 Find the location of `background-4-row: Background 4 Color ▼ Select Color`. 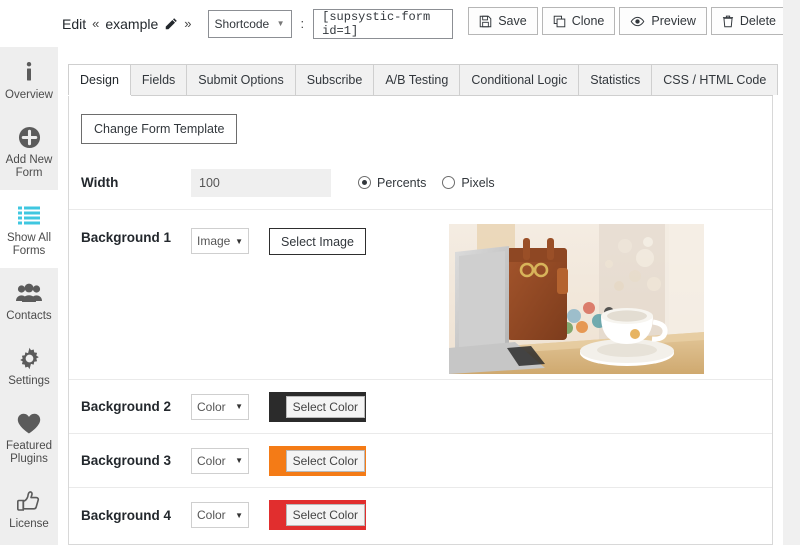

background-4-row: Background 4 Color ▼ Select Color is located at coordinates (420, 515).